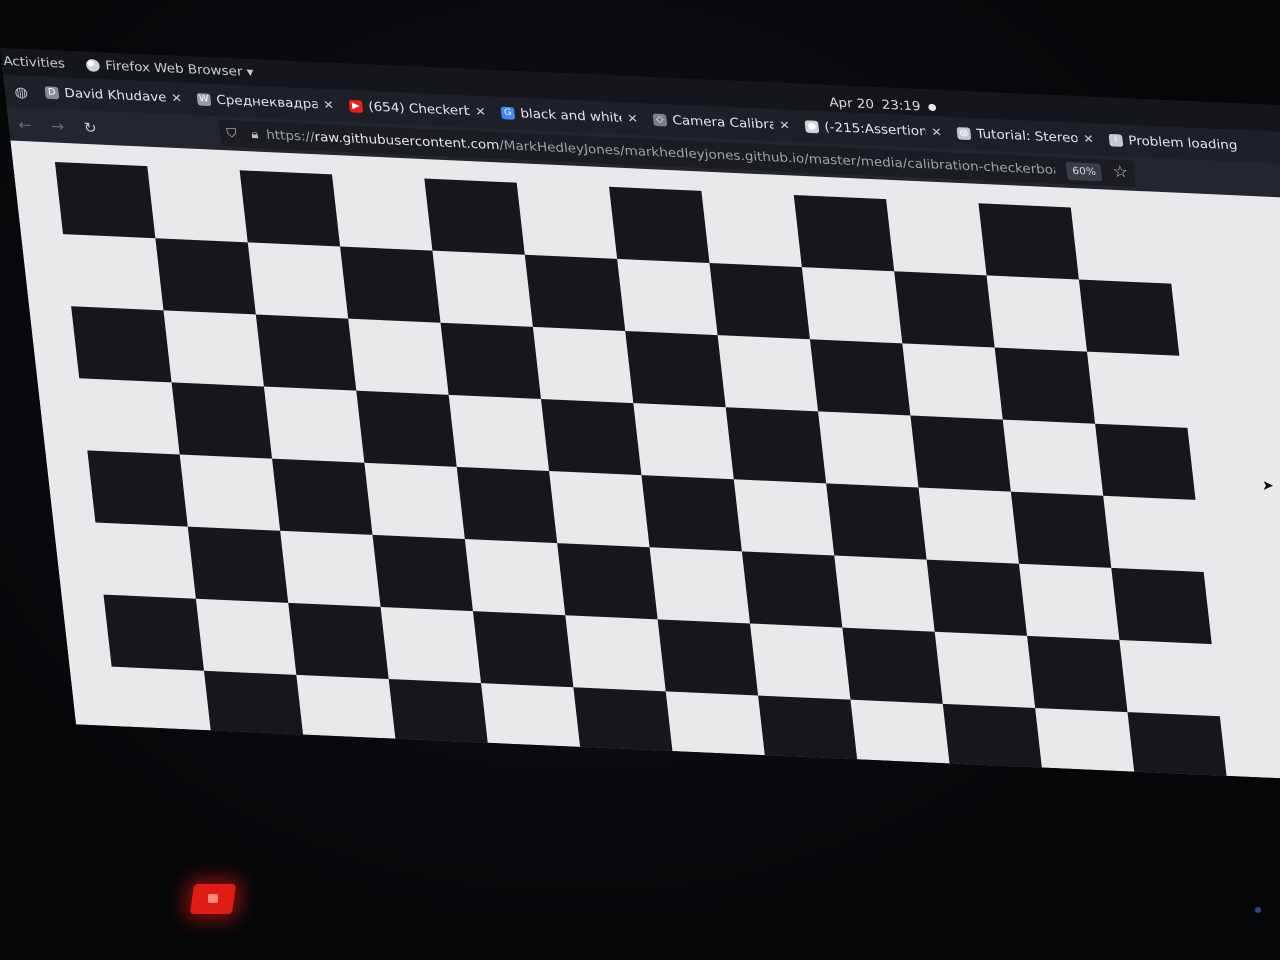  Describe the element at coordinates (1183, 143) in the screenshot. I see `tab-label: Problem loading` at that location.